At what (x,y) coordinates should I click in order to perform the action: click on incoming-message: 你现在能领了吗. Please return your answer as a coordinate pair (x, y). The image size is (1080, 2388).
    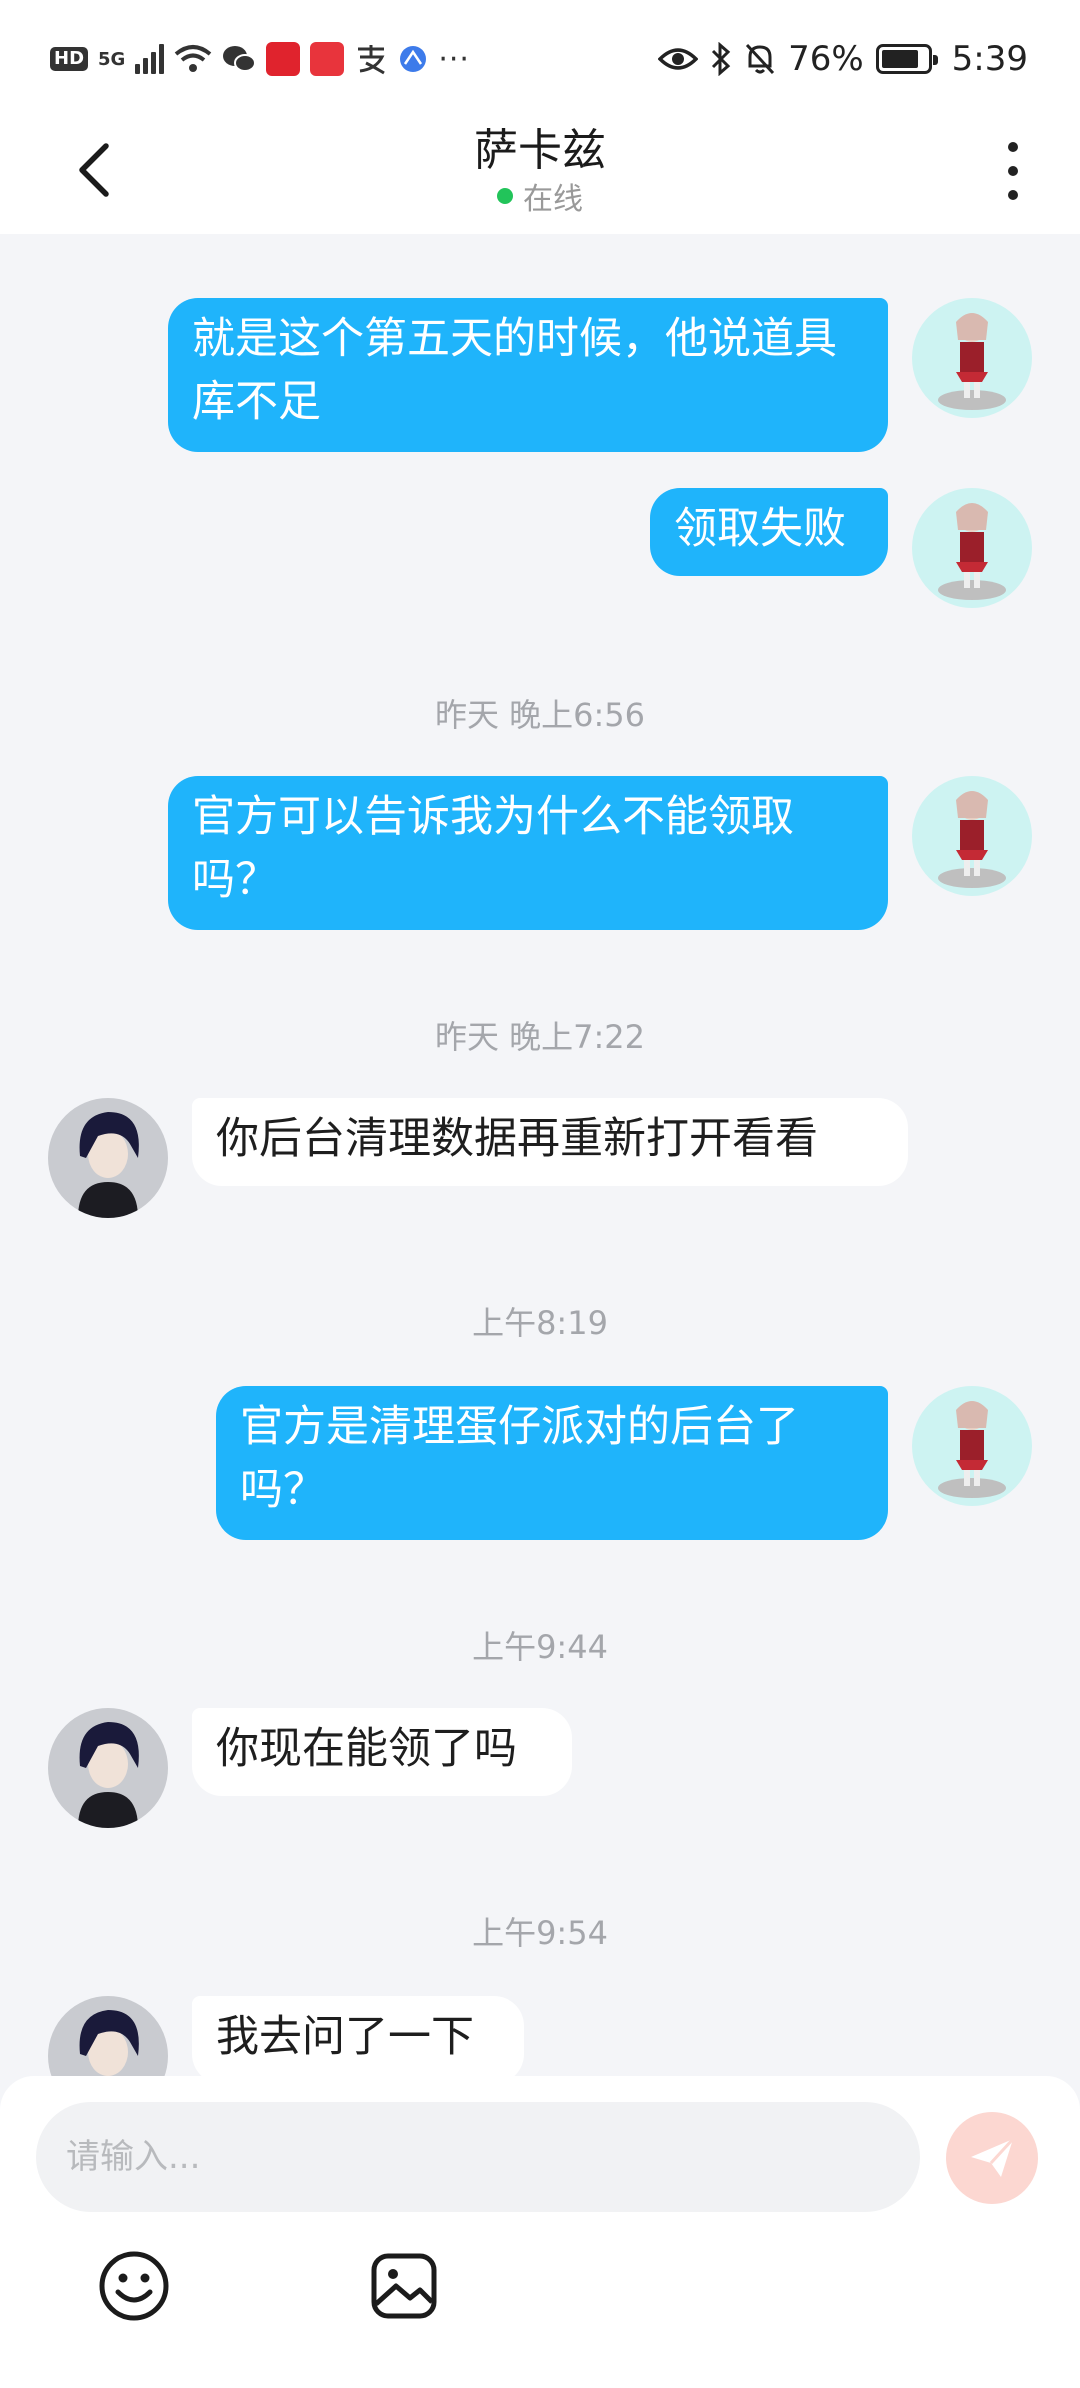
    Looking at the image, I should click on (382, 1752).